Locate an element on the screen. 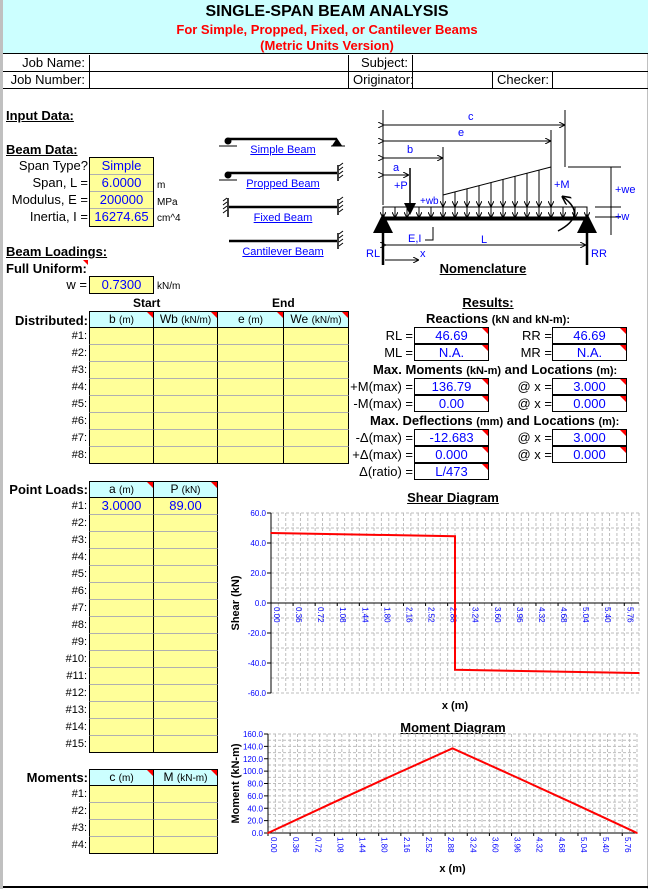 The width and height of the screenshot is (648, 889). modulus-input: 200000 is located at coordinates (121, 200).